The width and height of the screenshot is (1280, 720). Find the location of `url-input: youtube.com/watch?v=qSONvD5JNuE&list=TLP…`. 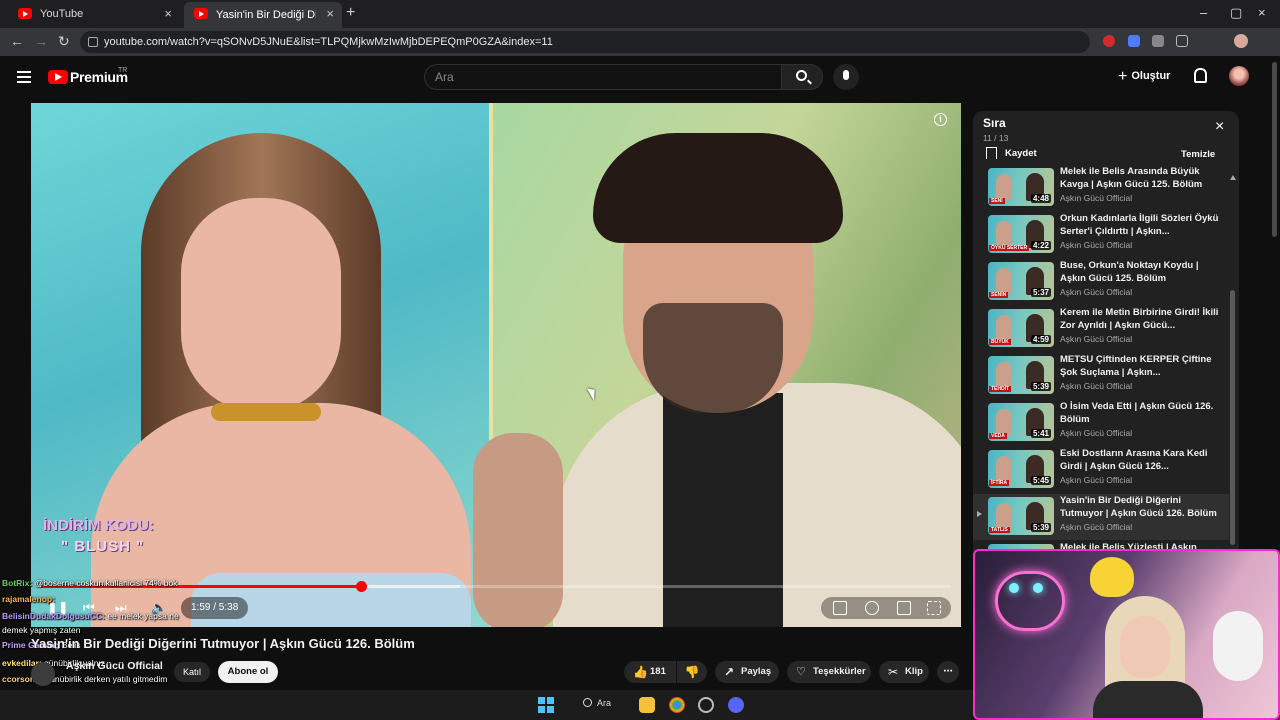

url-input: youtube.com/watch?v=qSONvD5JNuE&list=TLP… is located at coordinates (585, 42).